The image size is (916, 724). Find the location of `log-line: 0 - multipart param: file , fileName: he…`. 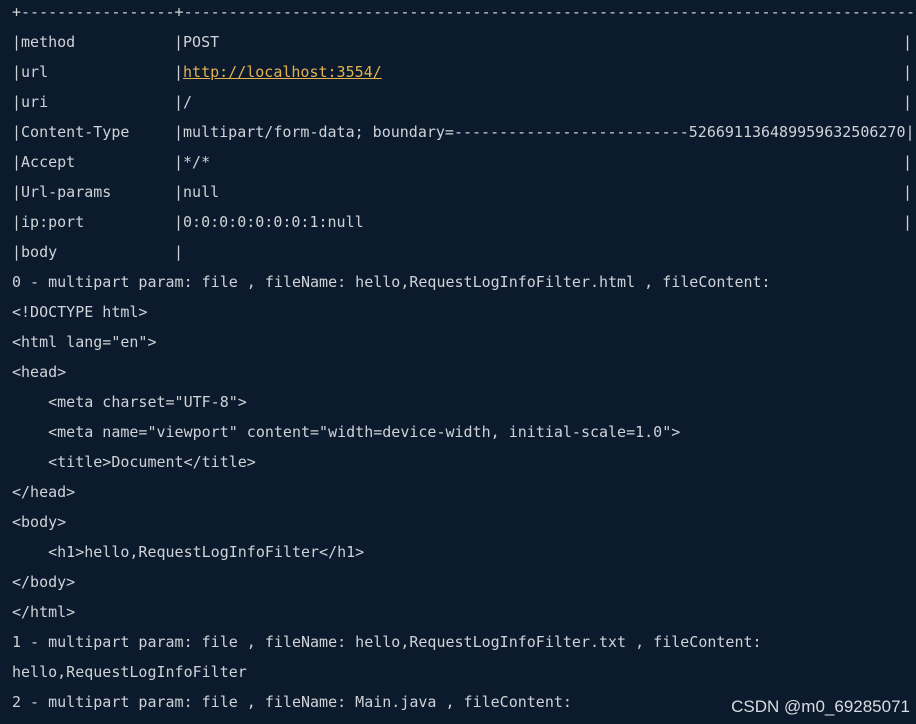

log-line: 0 - multipart param: file , fileName: he… is located at coordinates (391, 282).